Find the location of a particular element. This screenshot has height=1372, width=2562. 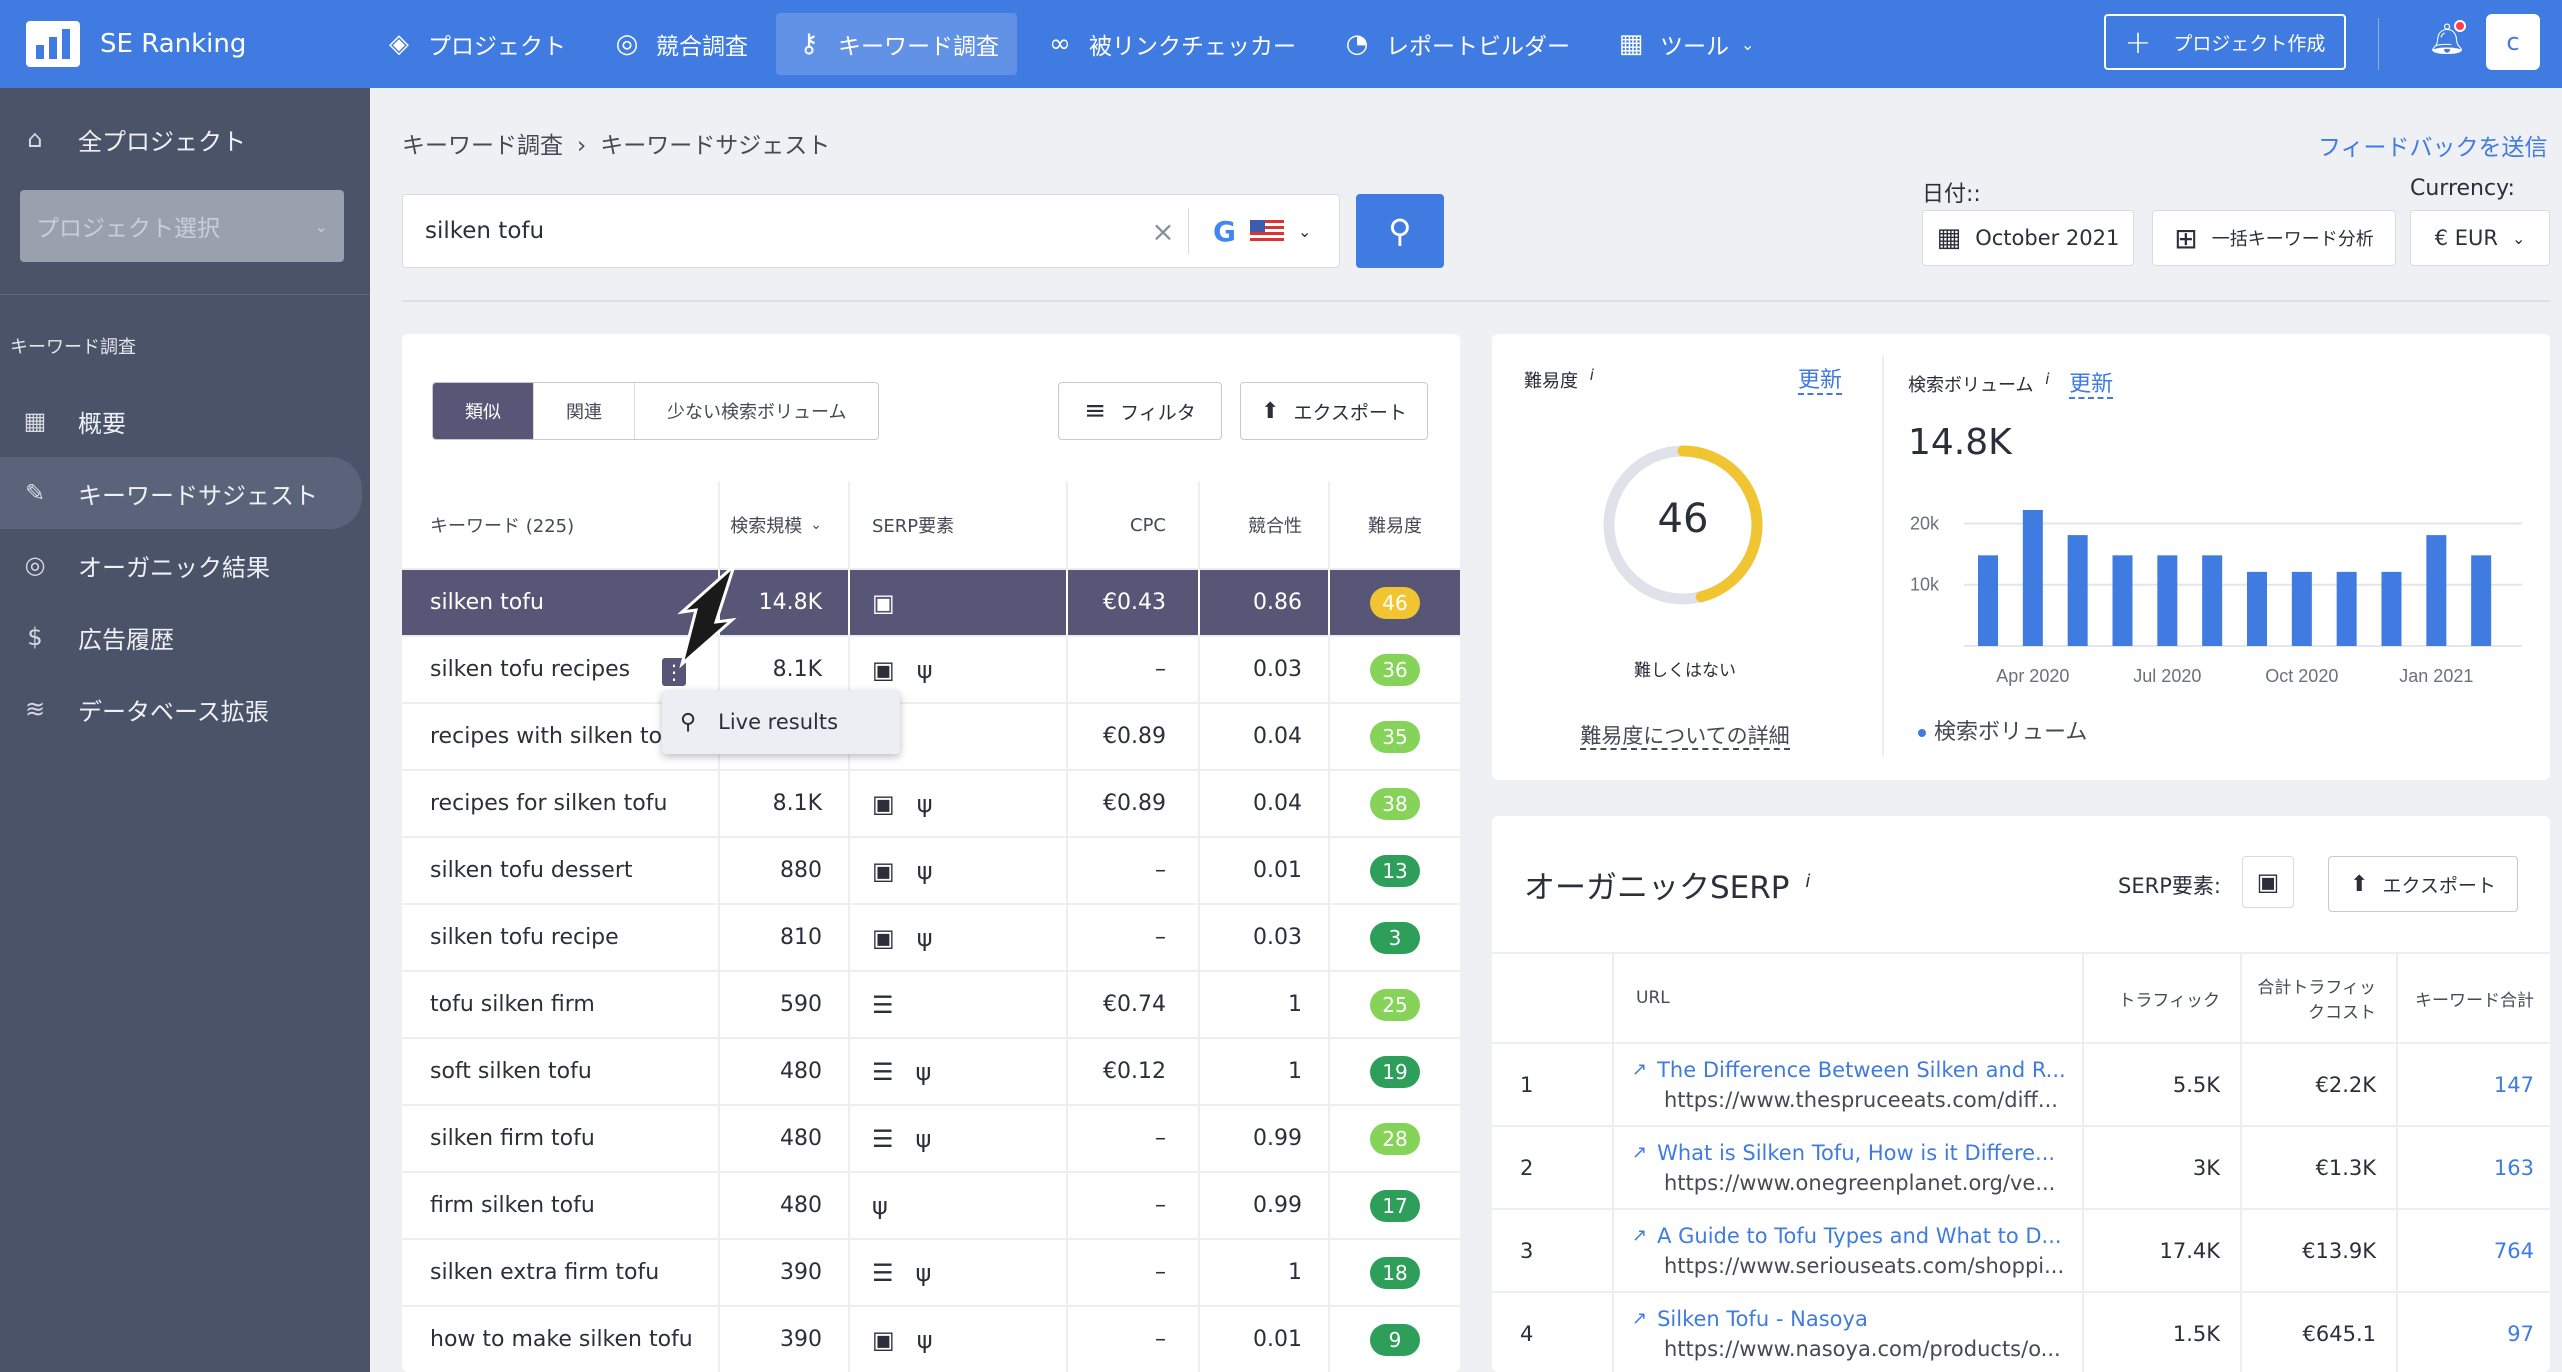

export-button: ⬆ エクスポート is located at coordinates (1334, 411).